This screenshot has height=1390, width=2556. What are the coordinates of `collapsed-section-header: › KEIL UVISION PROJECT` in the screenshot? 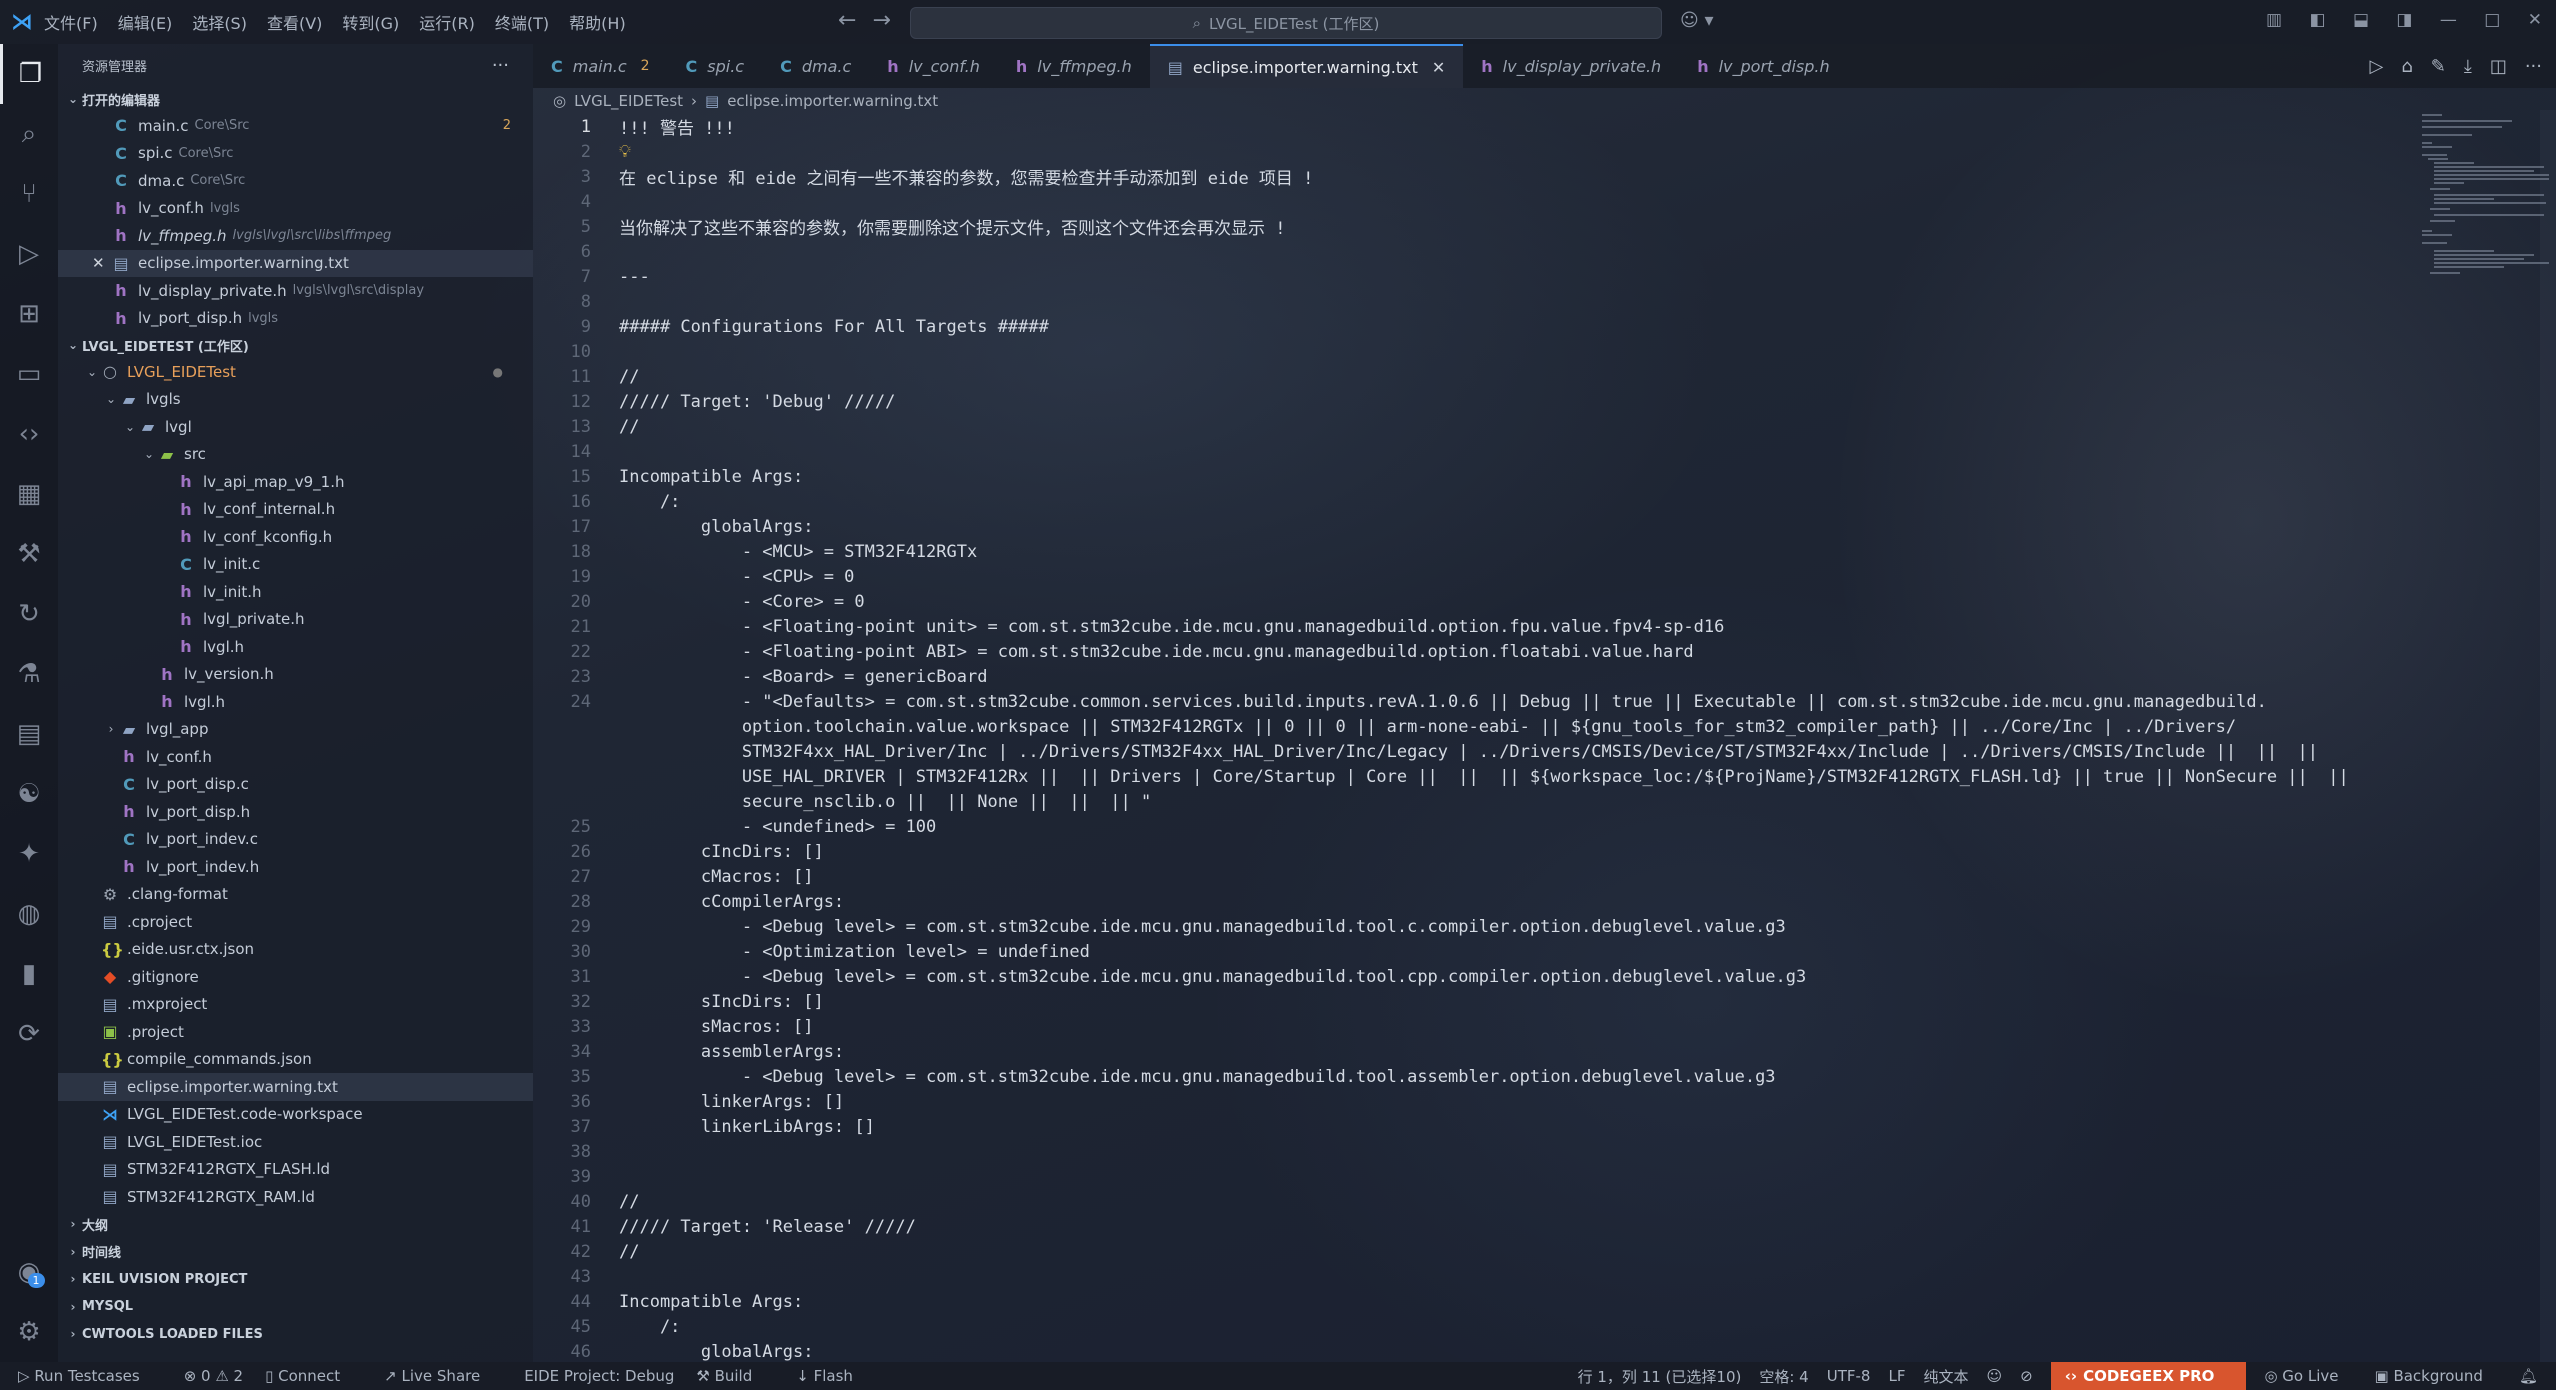 It's located at (295, 1280).